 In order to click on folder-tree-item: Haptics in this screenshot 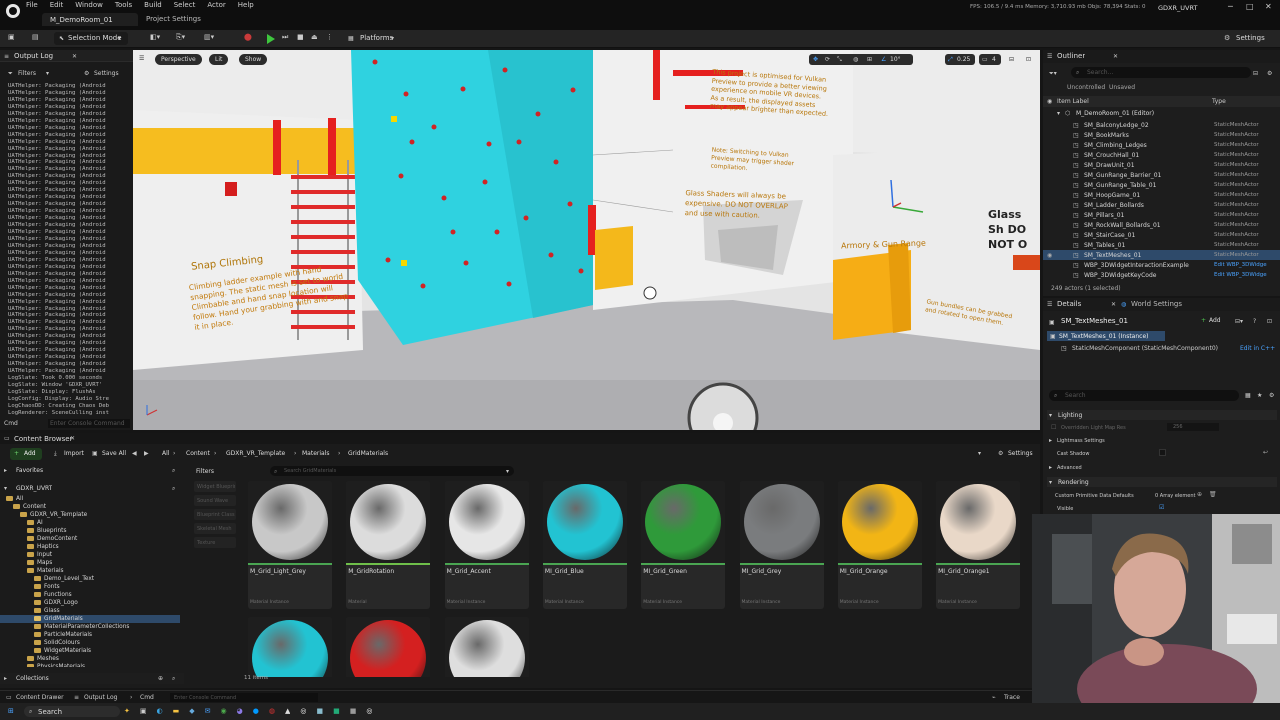, I will do `click(90, 547)`.